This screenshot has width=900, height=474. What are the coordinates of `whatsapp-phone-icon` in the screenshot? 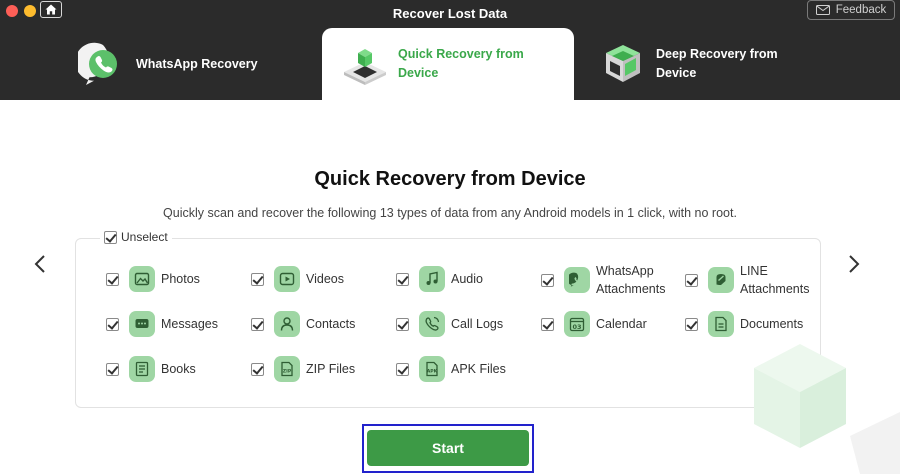 It's located at (97, 63).